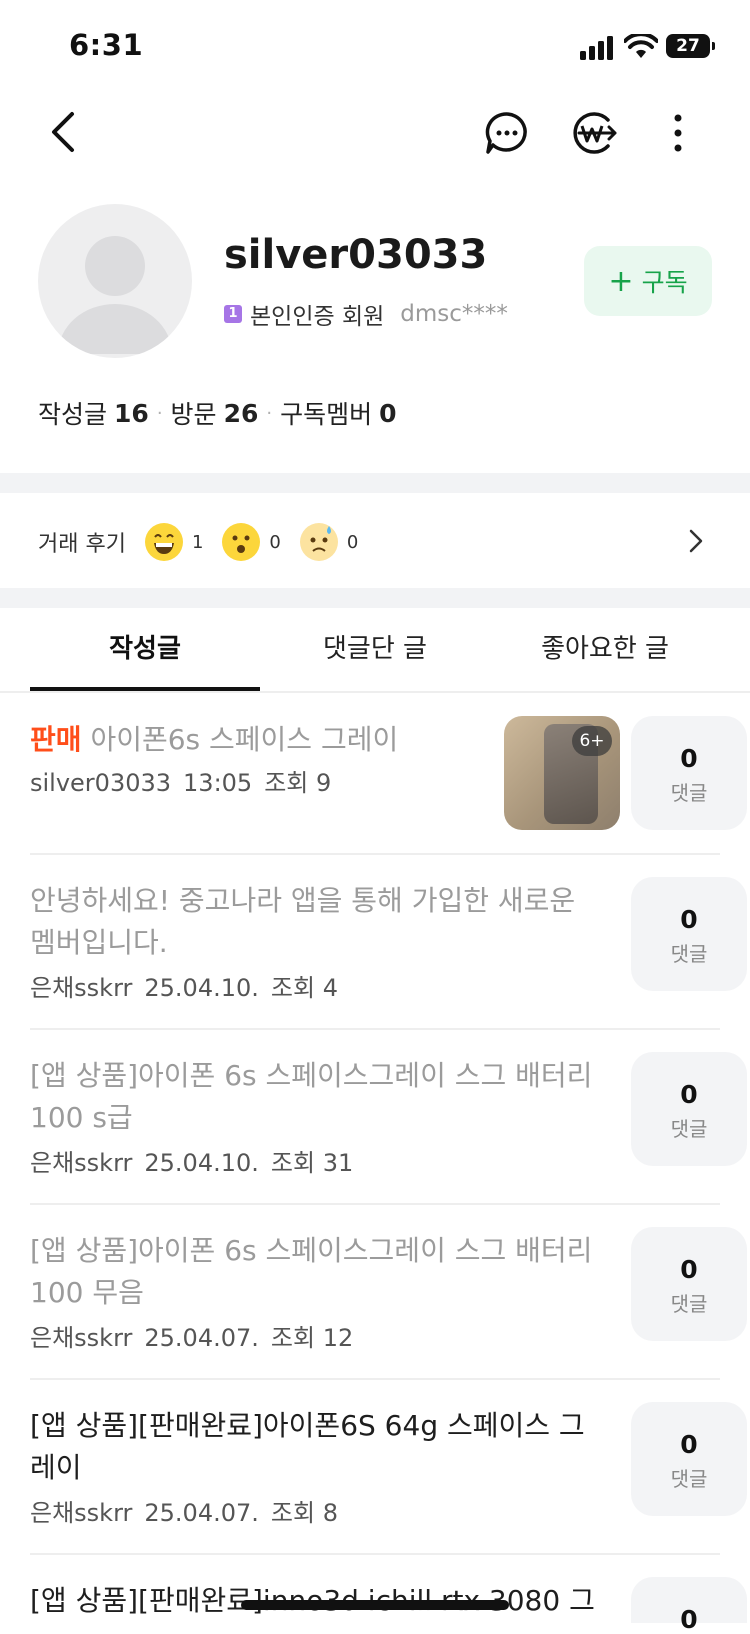 This screenshot has width=750, height=1634. I want to click on neutral-face-icon, so click(241, 542).